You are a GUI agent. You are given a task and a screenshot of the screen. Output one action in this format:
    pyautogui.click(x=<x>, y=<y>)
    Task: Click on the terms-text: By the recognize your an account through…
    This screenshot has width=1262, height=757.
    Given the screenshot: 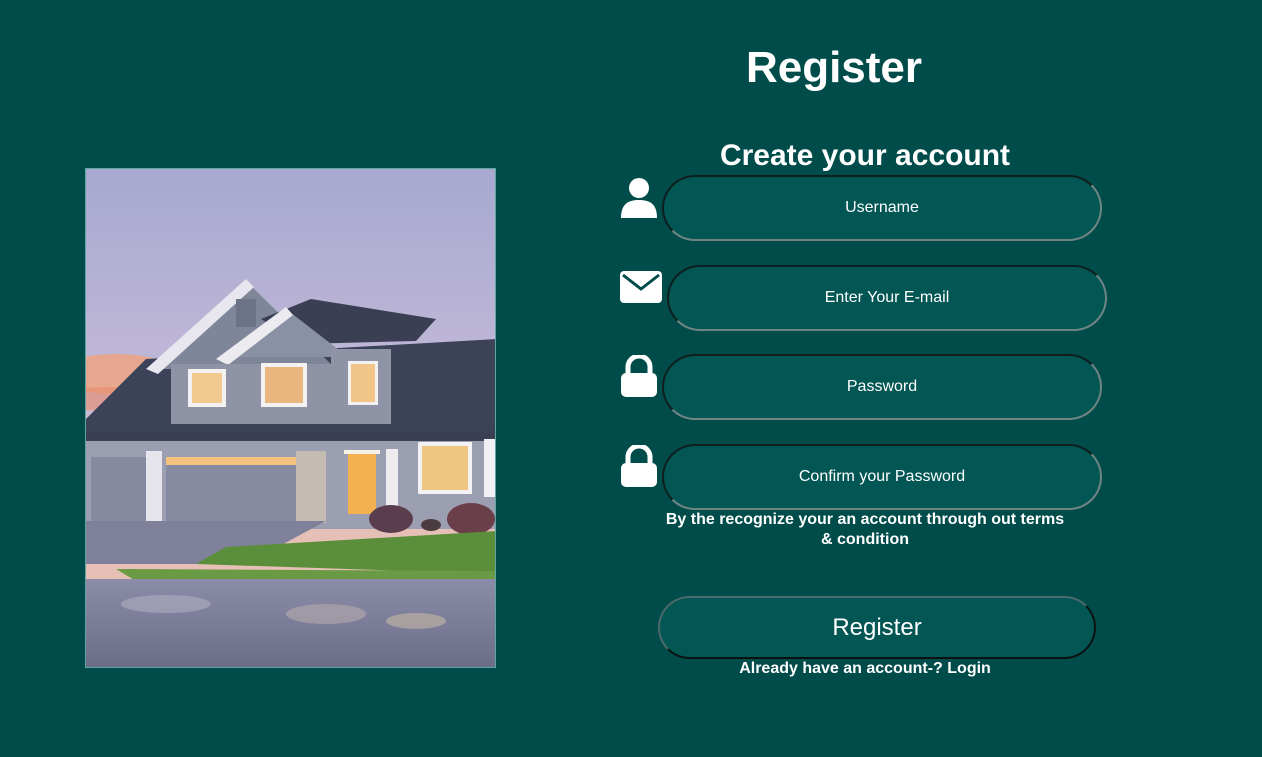 What is the action you would take?
    pyautogui.click(x=865, y=529)
    